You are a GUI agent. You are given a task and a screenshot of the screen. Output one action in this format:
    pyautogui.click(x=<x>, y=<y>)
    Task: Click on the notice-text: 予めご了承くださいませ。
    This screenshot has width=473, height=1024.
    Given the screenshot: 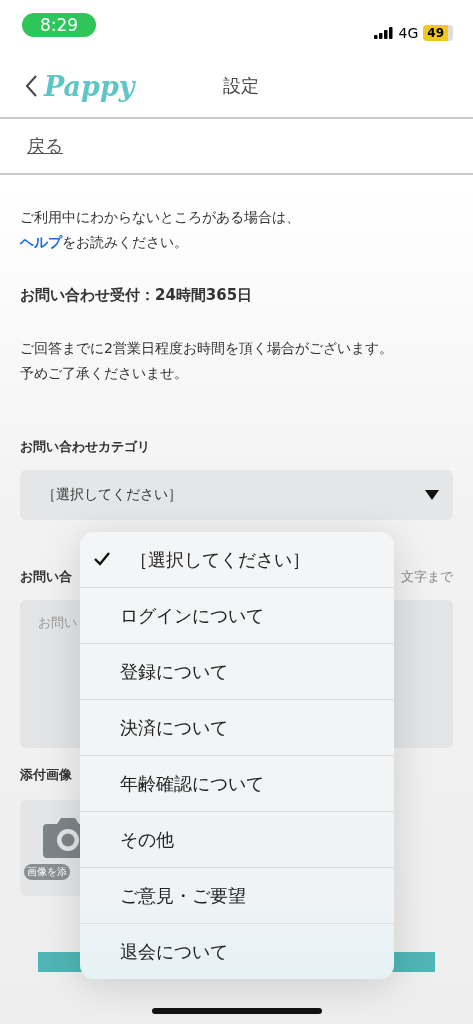 What is the action you would take?
    pyautogui.click(x=104, y=373)
    